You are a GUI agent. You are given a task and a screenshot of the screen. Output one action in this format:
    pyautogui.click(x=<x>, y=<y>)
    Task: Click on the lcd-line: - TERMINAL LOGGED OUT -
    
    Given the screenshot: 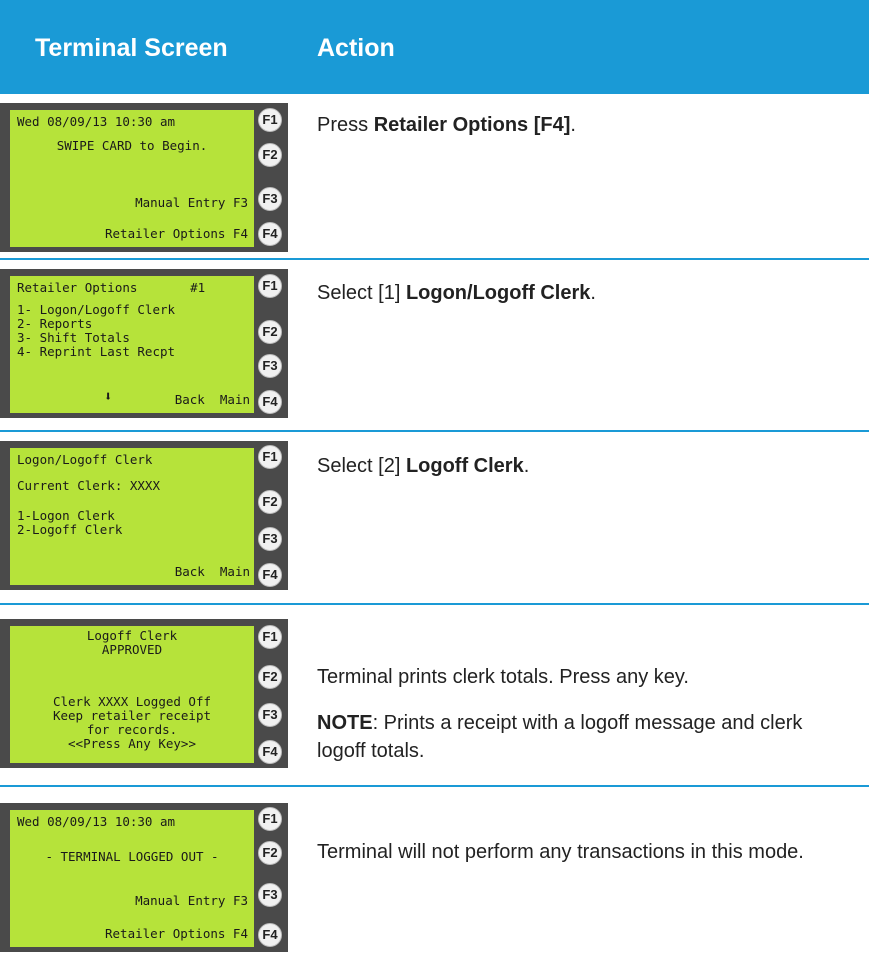 What is the action you would take?
    pyautogui.click(x=132, y=856)
    